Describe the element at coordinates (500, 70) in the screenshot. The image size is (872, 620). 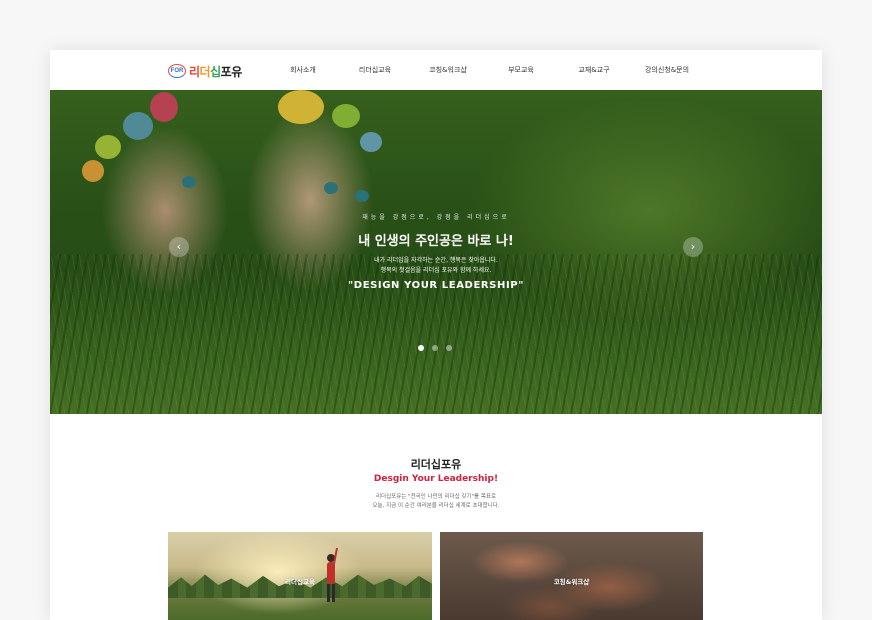
I see `main-nav: 회사소개 리더십교육 코칭&워크샵 부모교육 교재&교구 강의신청&문의` at that location.